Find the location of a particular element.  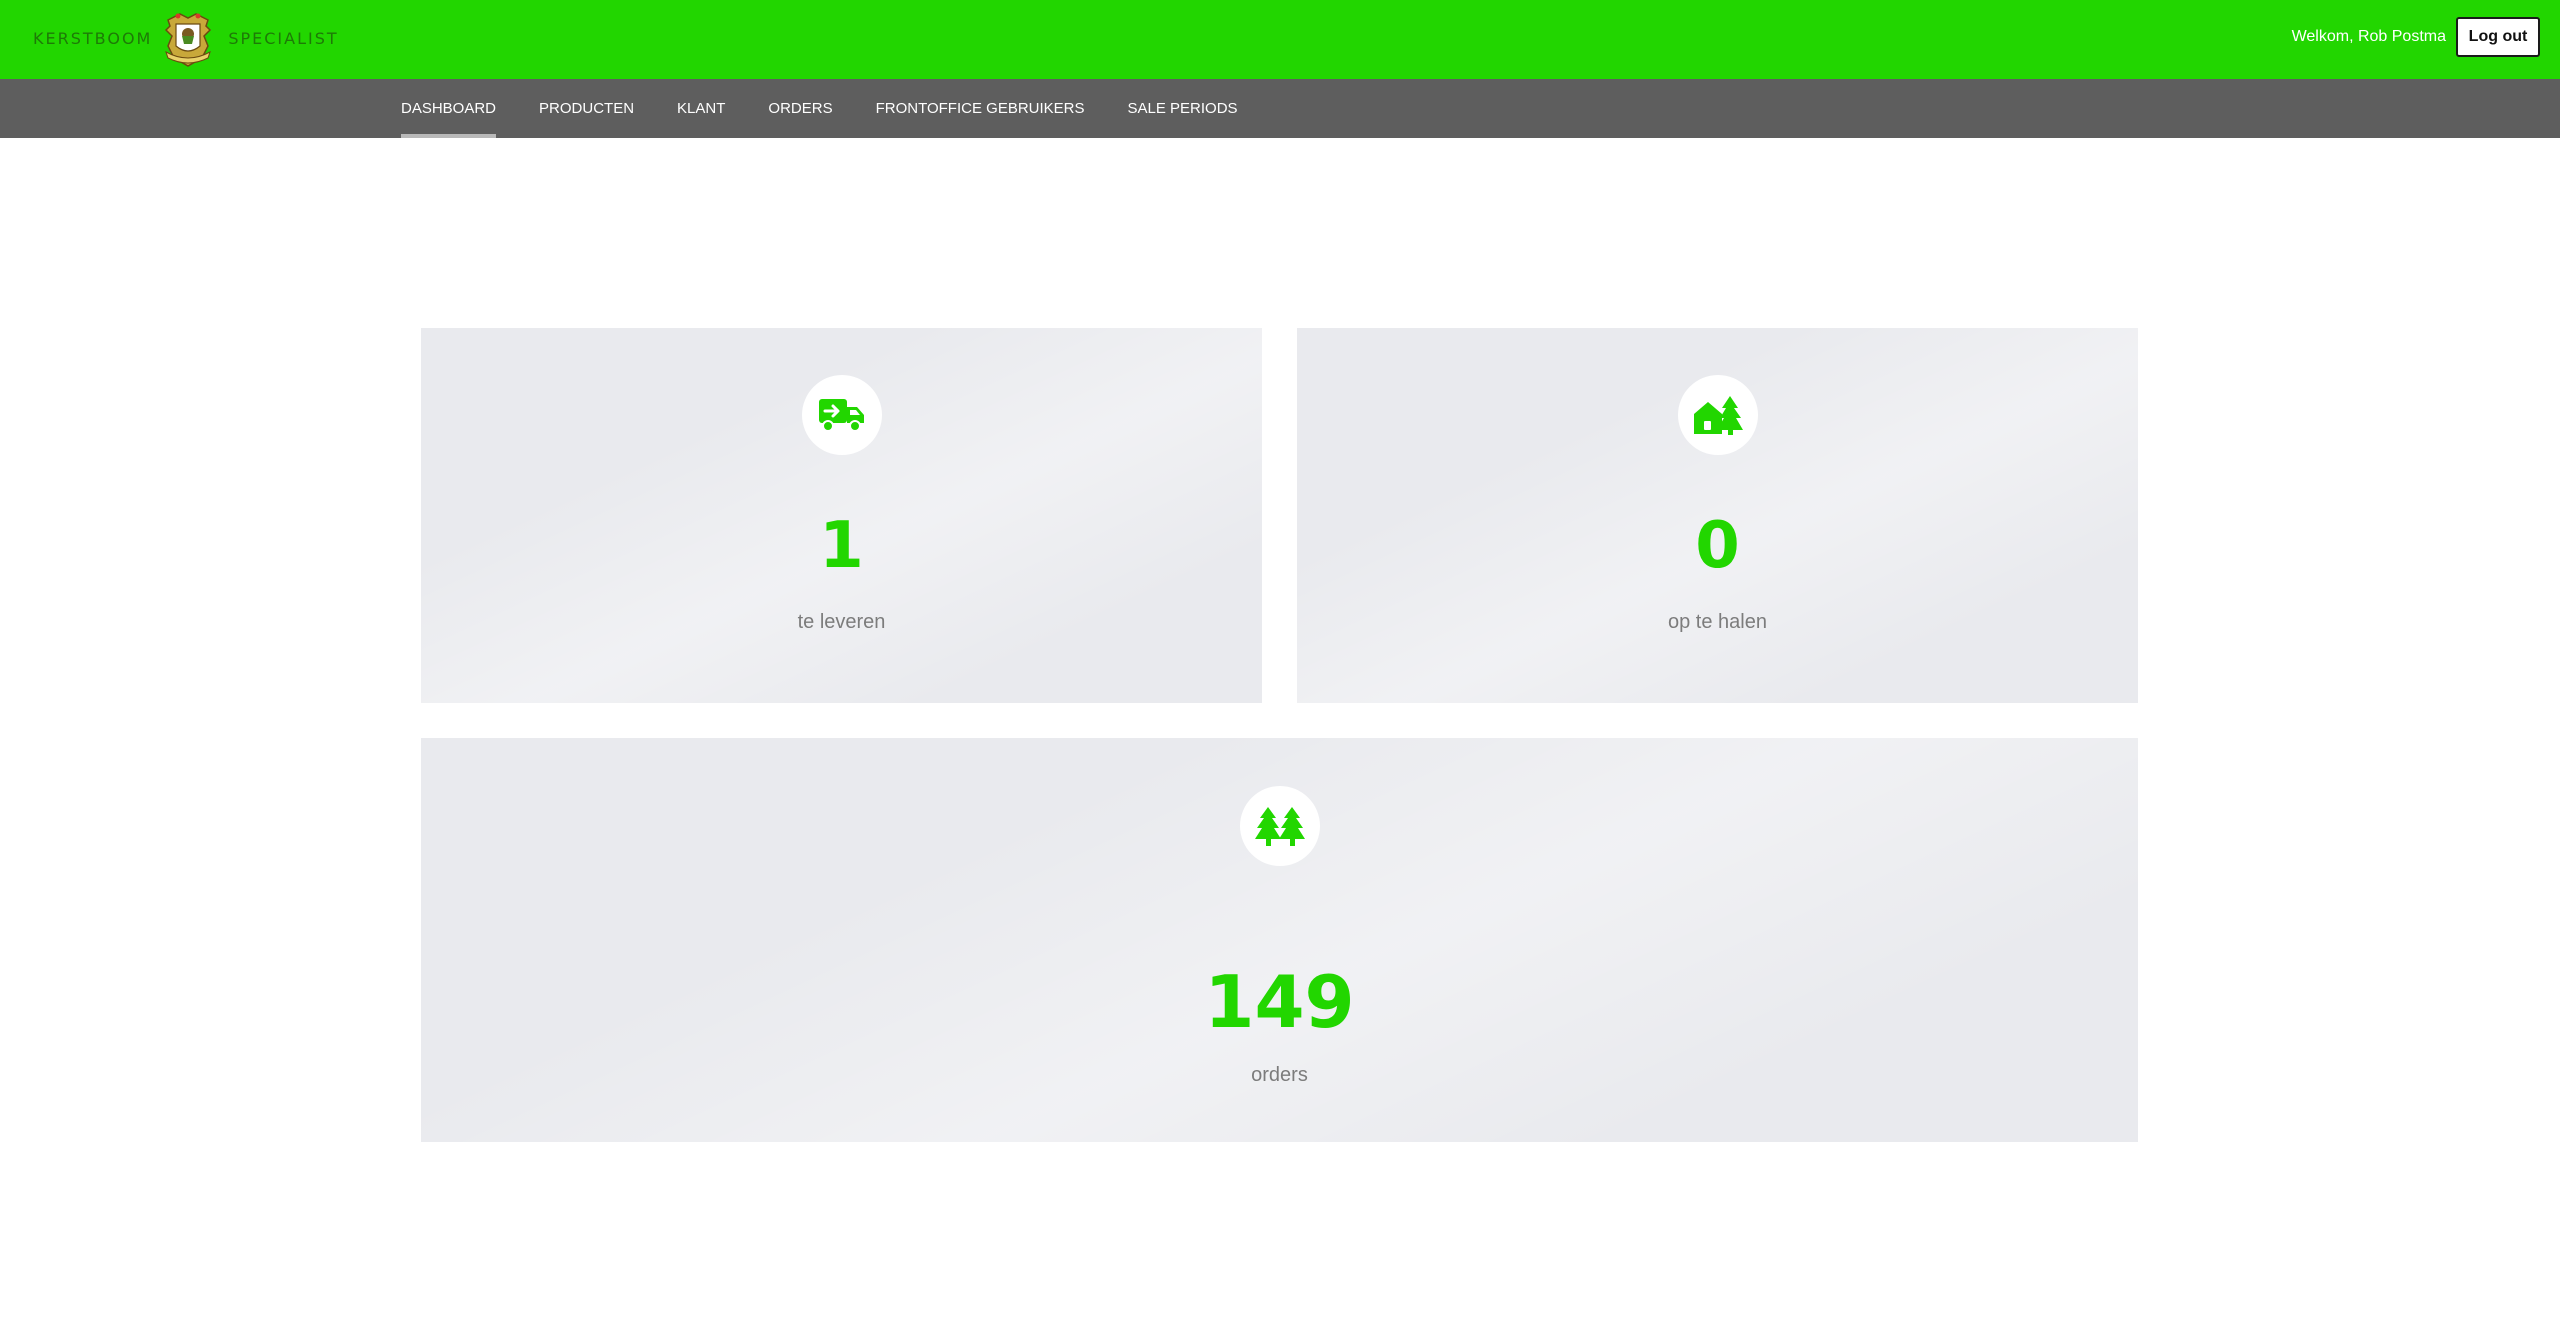

stat-card-pickup: 0 op te halen is located at coordinates (1717, 515).